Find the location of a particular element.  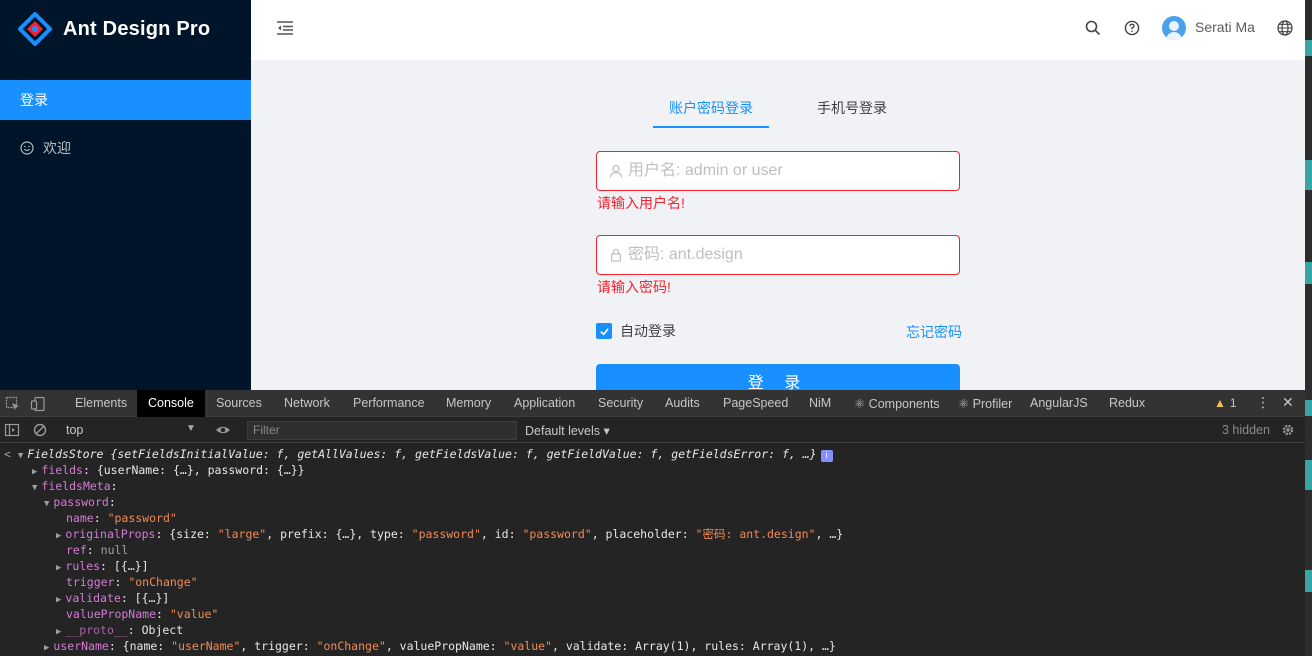

brand-logo: Ant Design Pro is located at coordinates (114, 29).